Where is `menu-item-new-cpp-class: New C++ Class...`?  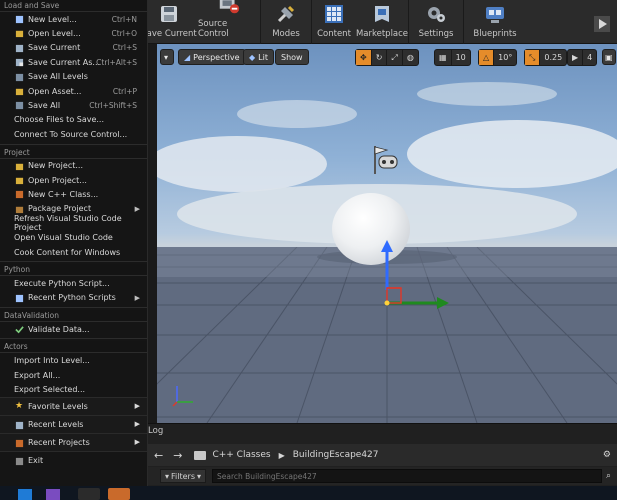
menu-item-new-cpp-class: New C++ Class... is located at coordinates (73, 194).